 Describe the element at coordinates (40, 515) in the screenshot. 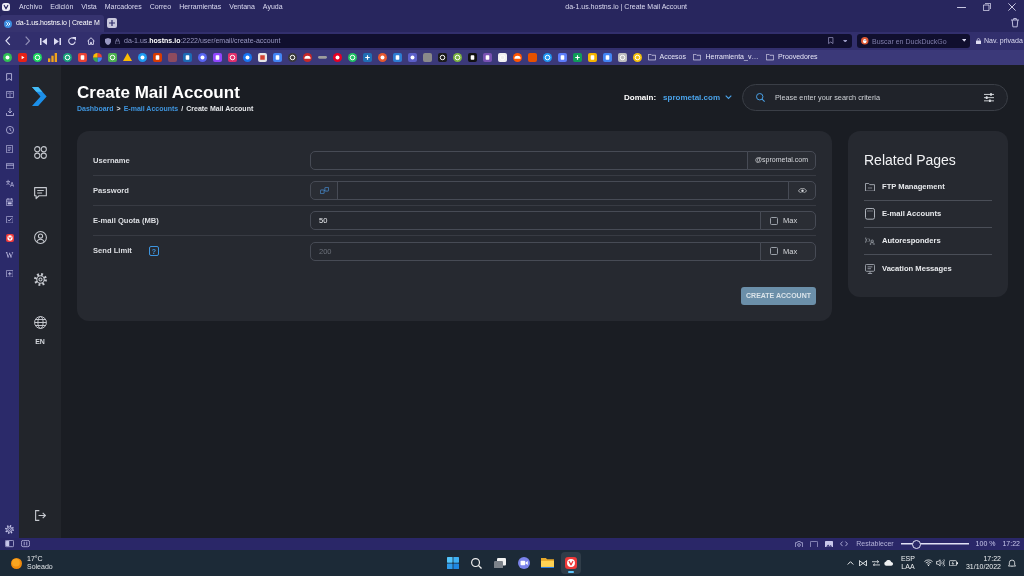

I see `logout-icon` at that location.